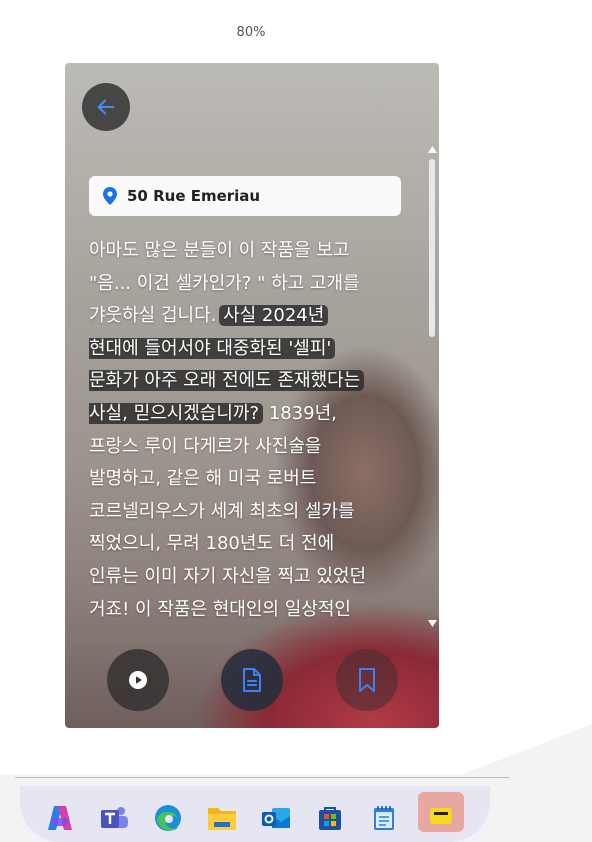 The width and height of the screenshot is (592, 842). I want to click on story-line: 갸웃하실 겁니다. 사실 2024년, so click(248, 316).